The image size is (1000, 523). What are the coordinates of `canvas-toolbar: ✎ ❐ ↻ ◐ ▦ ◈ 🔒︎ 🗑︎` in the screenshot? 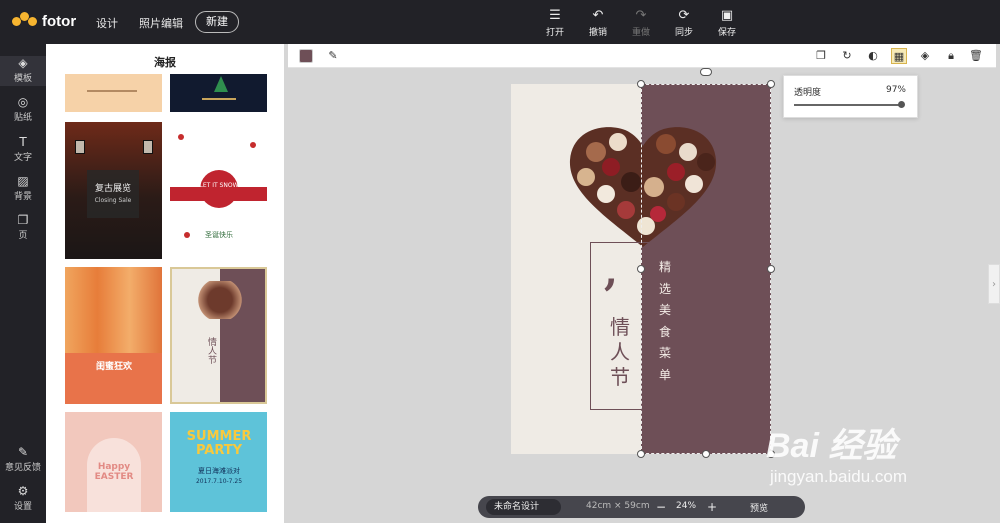 It's located at (642, 56).